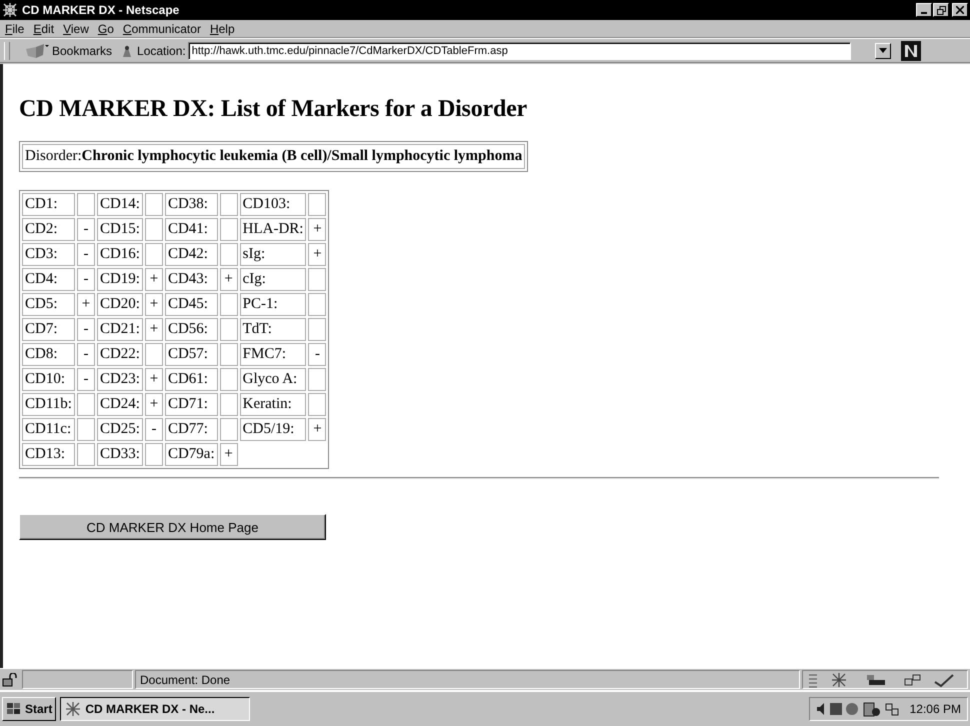 This screenshot has width=970, height=726. What do you see at coordinates (37, 50) in the screenshot?
I see `bookmarks-icon` at bounding box center [37, 50].